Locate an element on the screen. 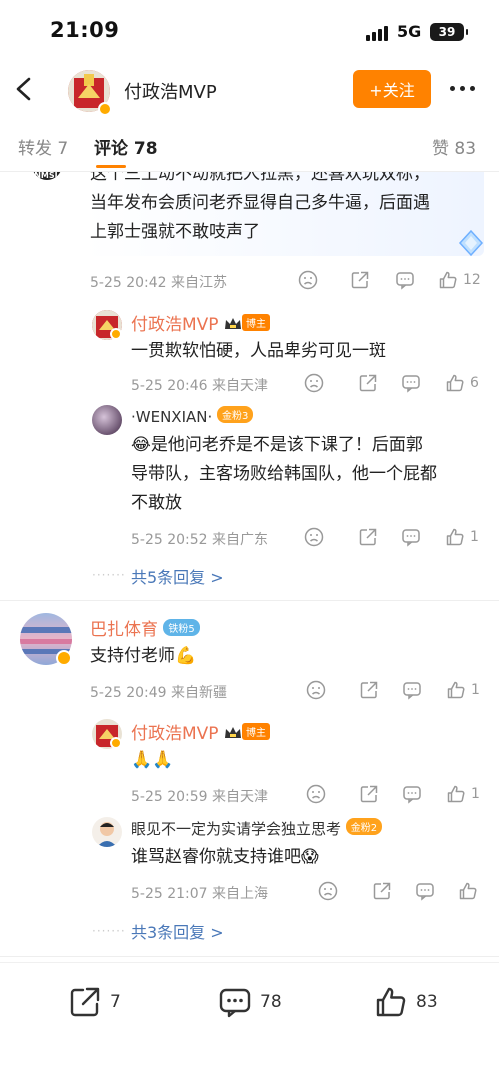 The image size is (499, 1080). repost-count: 7 is located at coordinates (115, 1002).